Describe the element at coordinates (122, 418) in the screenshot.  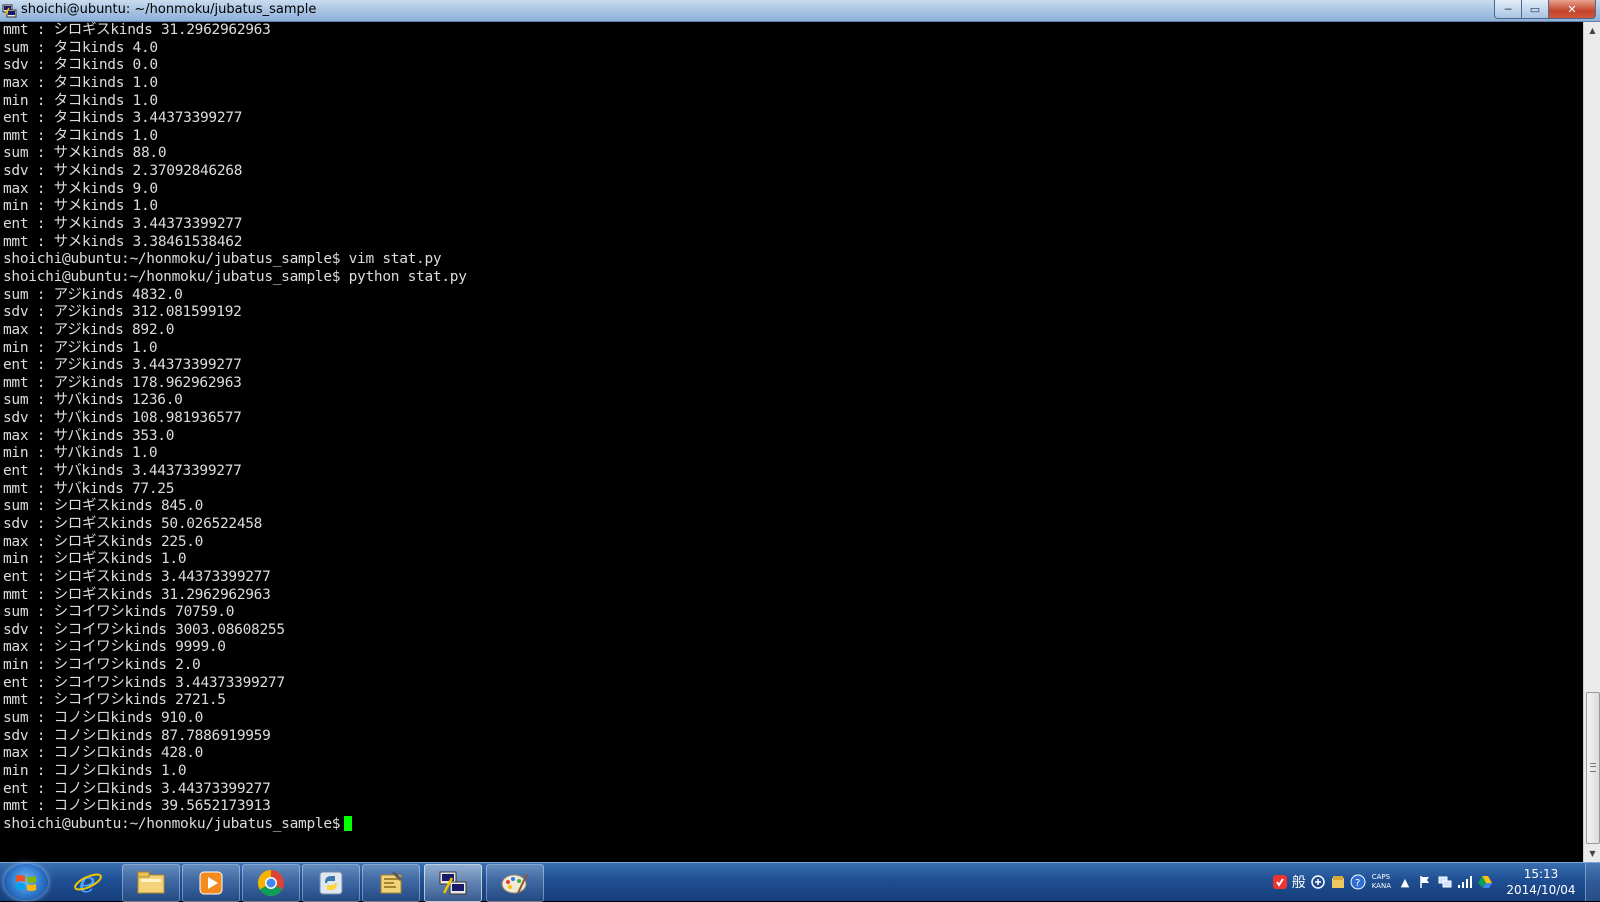
I see `terminal-line: sdv : サバkinds 108.981936577` at that location.